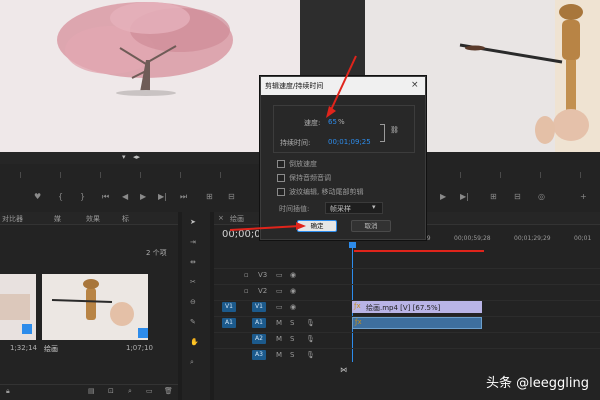 Image resolution: width=600 pixels, height=400 pixels. Describe the element at coordinates (537, 383) in the screenshot. I see `watermark: 头条 @leeggling` at that location.